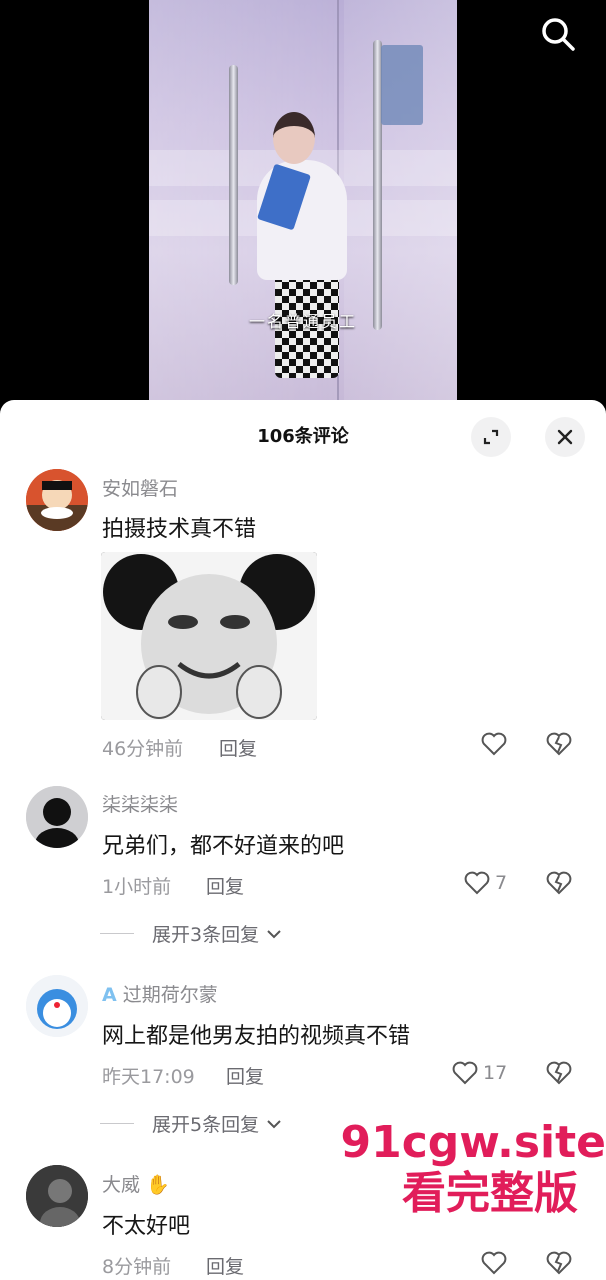 Image resolution: width=606 pixels, height=1280 pixels. What do you see at coordinates (109, 995) in the screenshot?
I see `verified-a-icon: A` at bounding box center [109, 995].